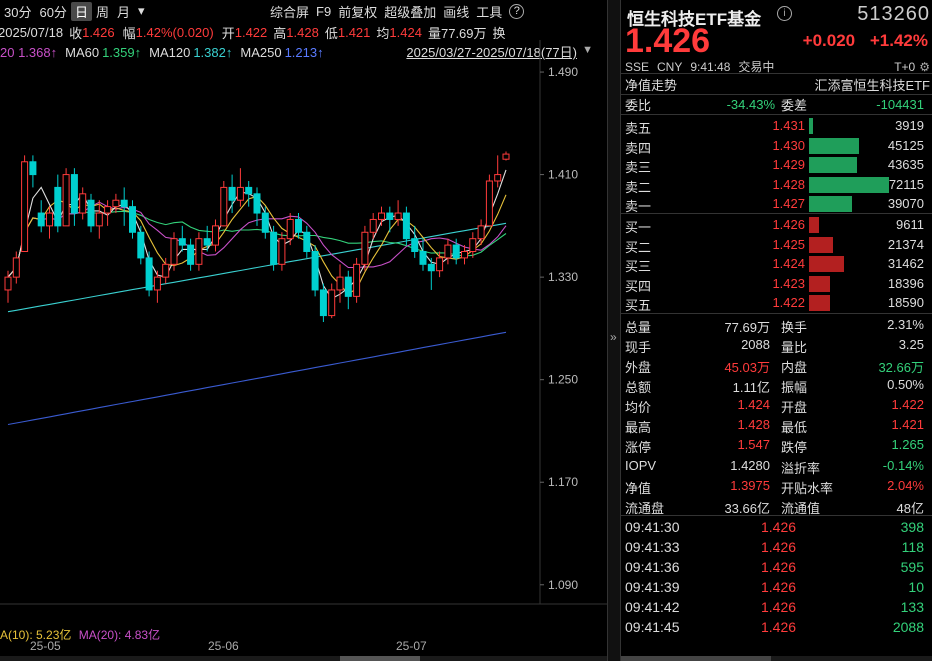 Image resolution: width=932 pixels, height=661 pixels. What do you see at coordinates (777, 204) in the screenshot?
I see `ask-row: 卖一 1.427 39070` at bounding box center [777, 204].